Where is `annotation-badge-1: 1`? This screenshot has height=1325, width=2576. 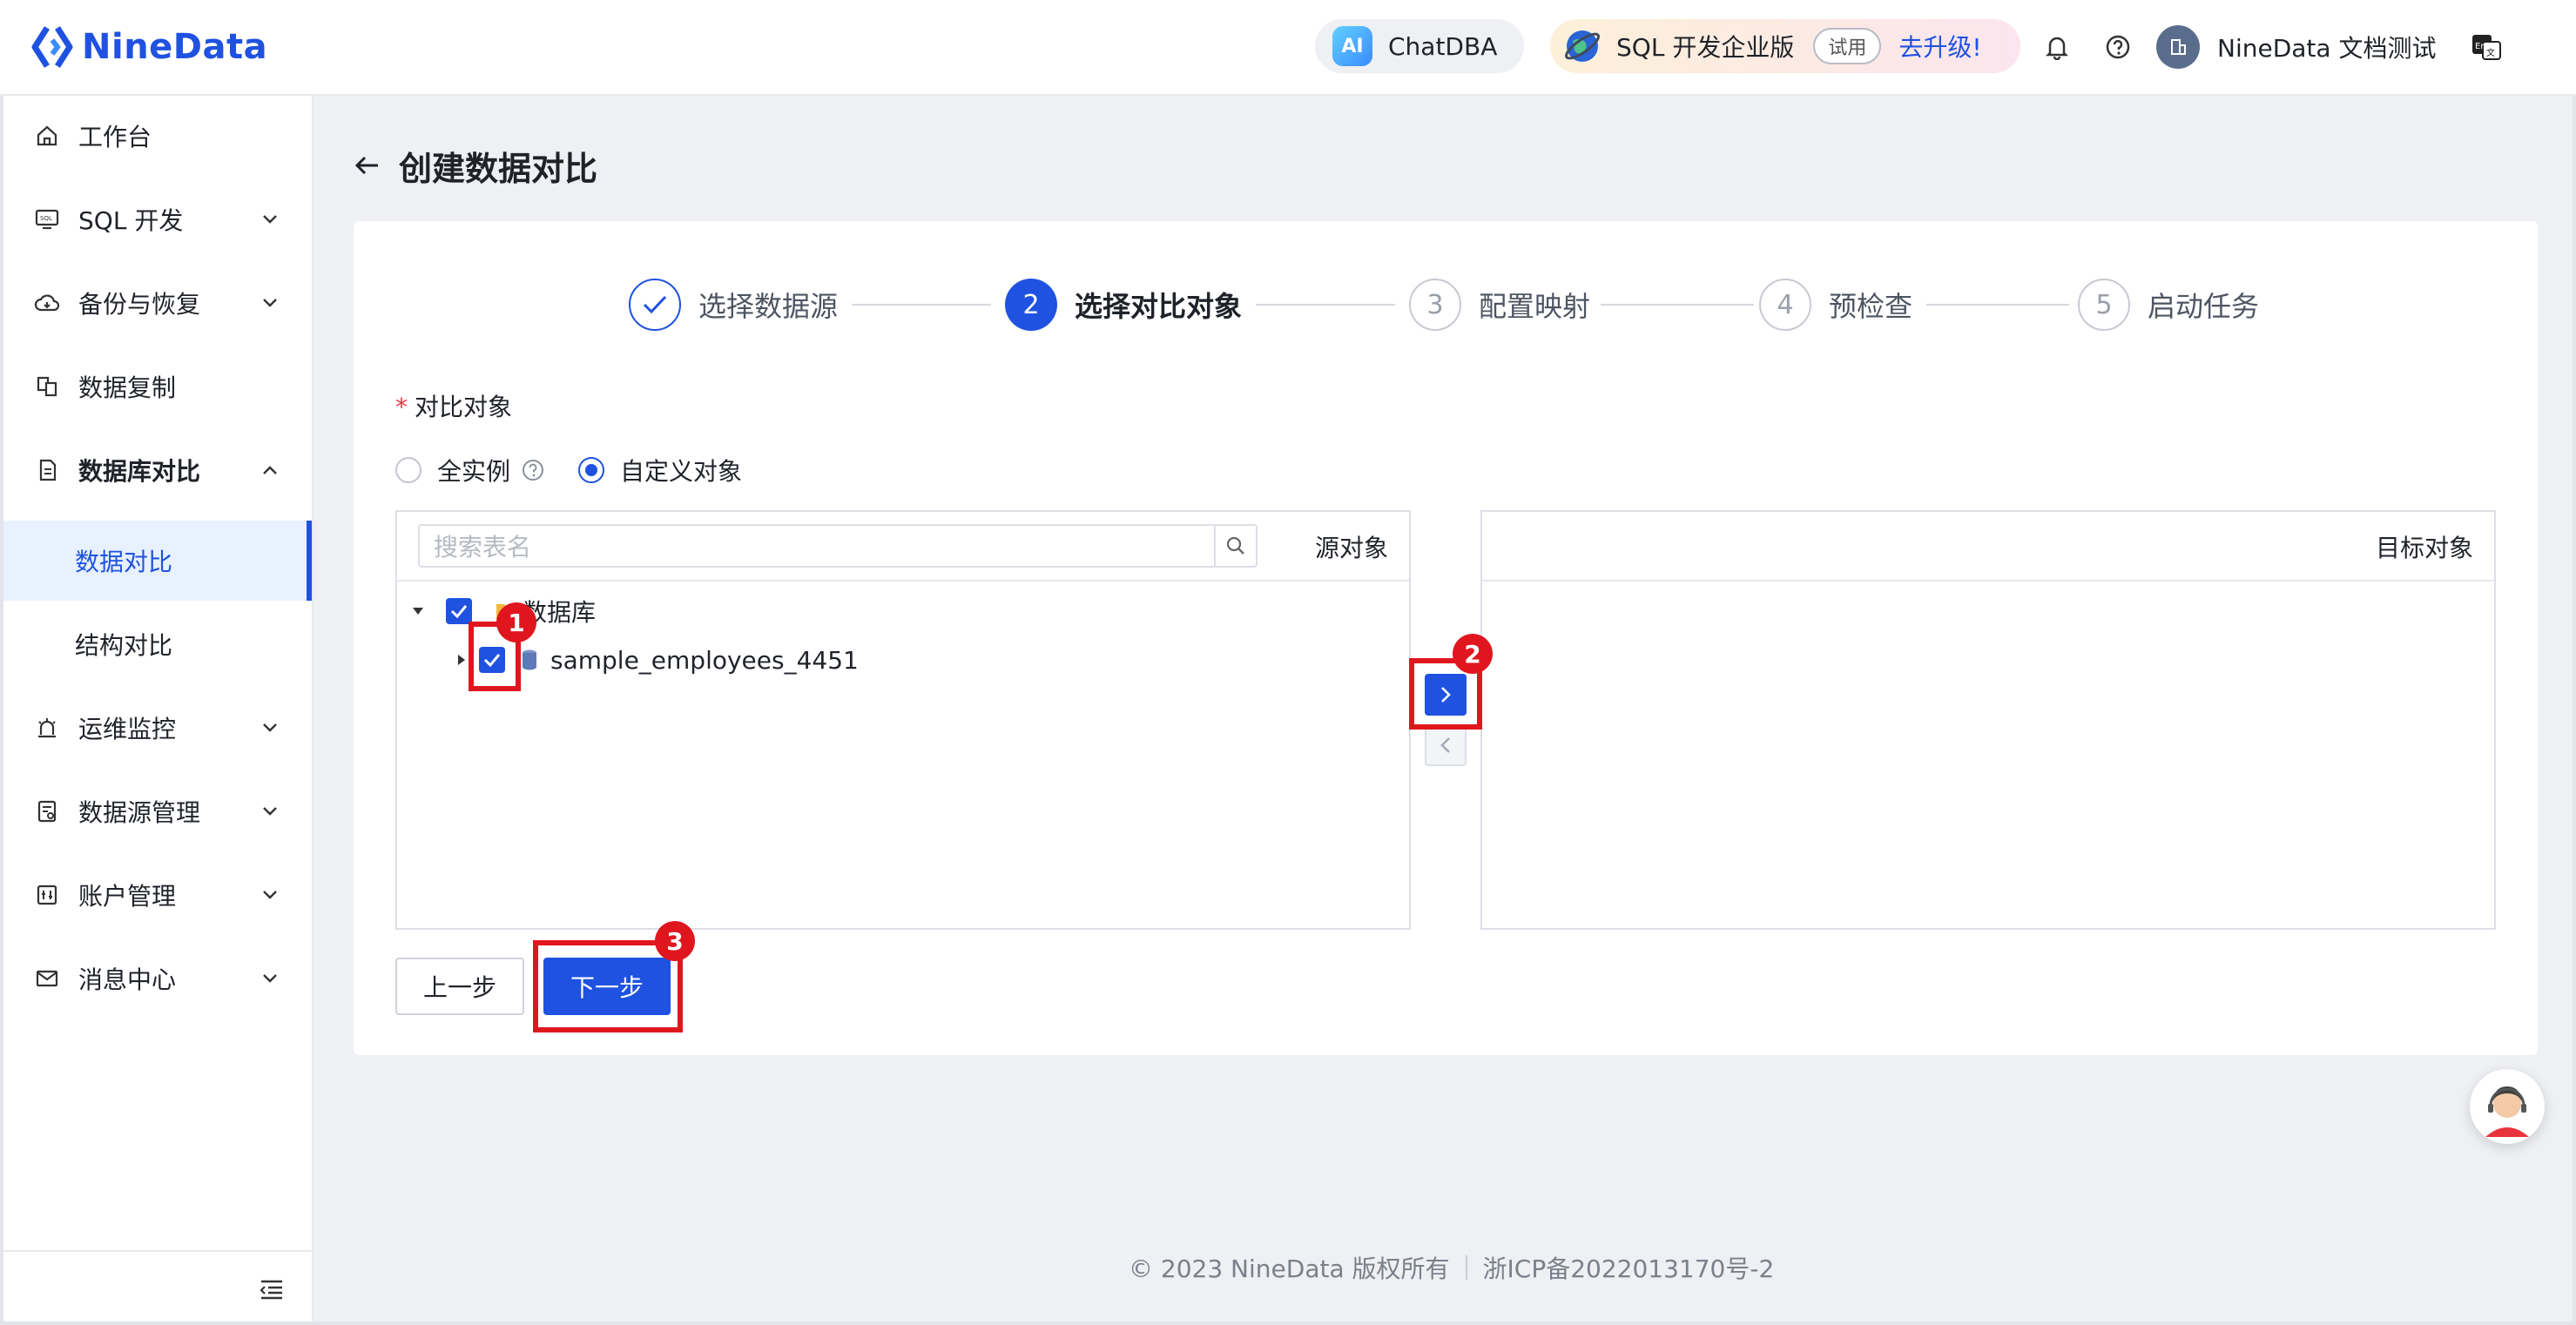
annotation-badge-1: 1 is located at coordinates (516, 622).